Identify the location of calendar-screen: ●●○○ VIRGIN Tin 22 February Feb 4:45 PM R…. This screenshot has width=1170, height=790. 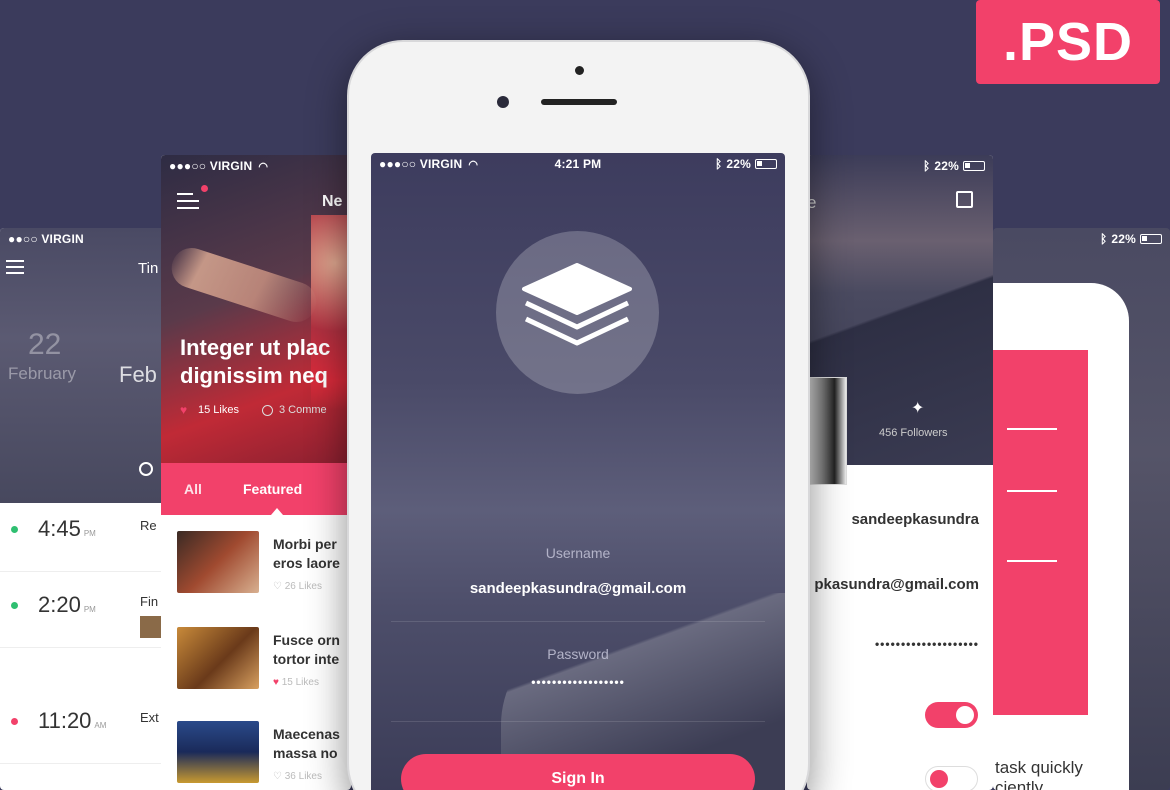
(85, 509).